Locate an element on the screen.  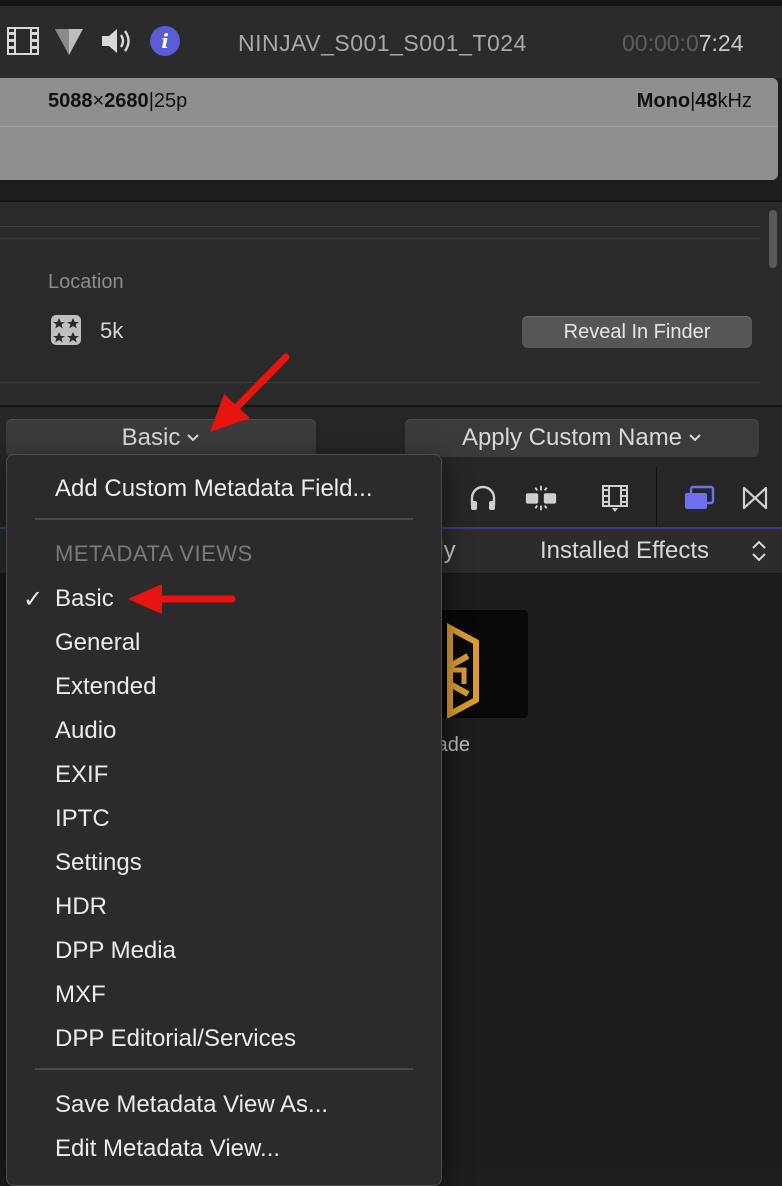
transitions-browser-icon is located at coordinates (755, 498).